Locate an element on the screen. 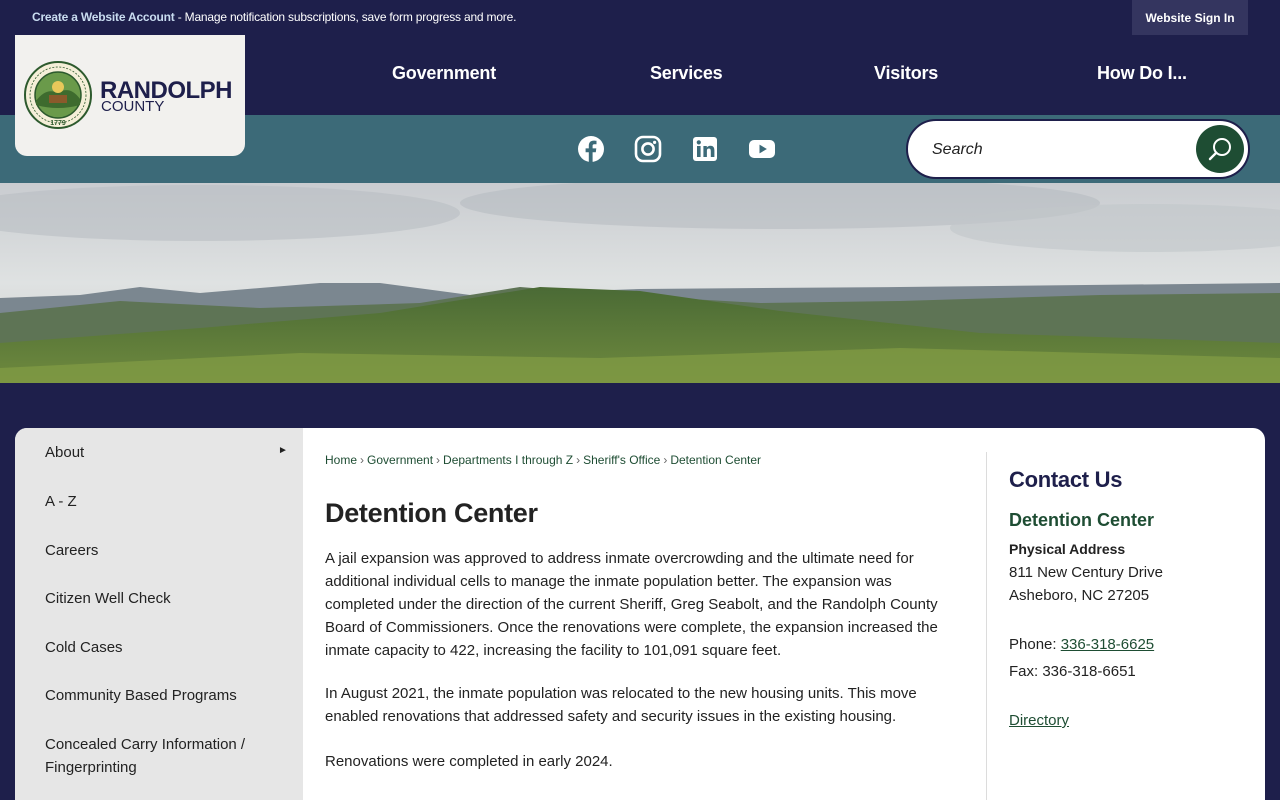 This screenshot has width=1280, height=800. instagram-icon is located at coordinates (648, 149).